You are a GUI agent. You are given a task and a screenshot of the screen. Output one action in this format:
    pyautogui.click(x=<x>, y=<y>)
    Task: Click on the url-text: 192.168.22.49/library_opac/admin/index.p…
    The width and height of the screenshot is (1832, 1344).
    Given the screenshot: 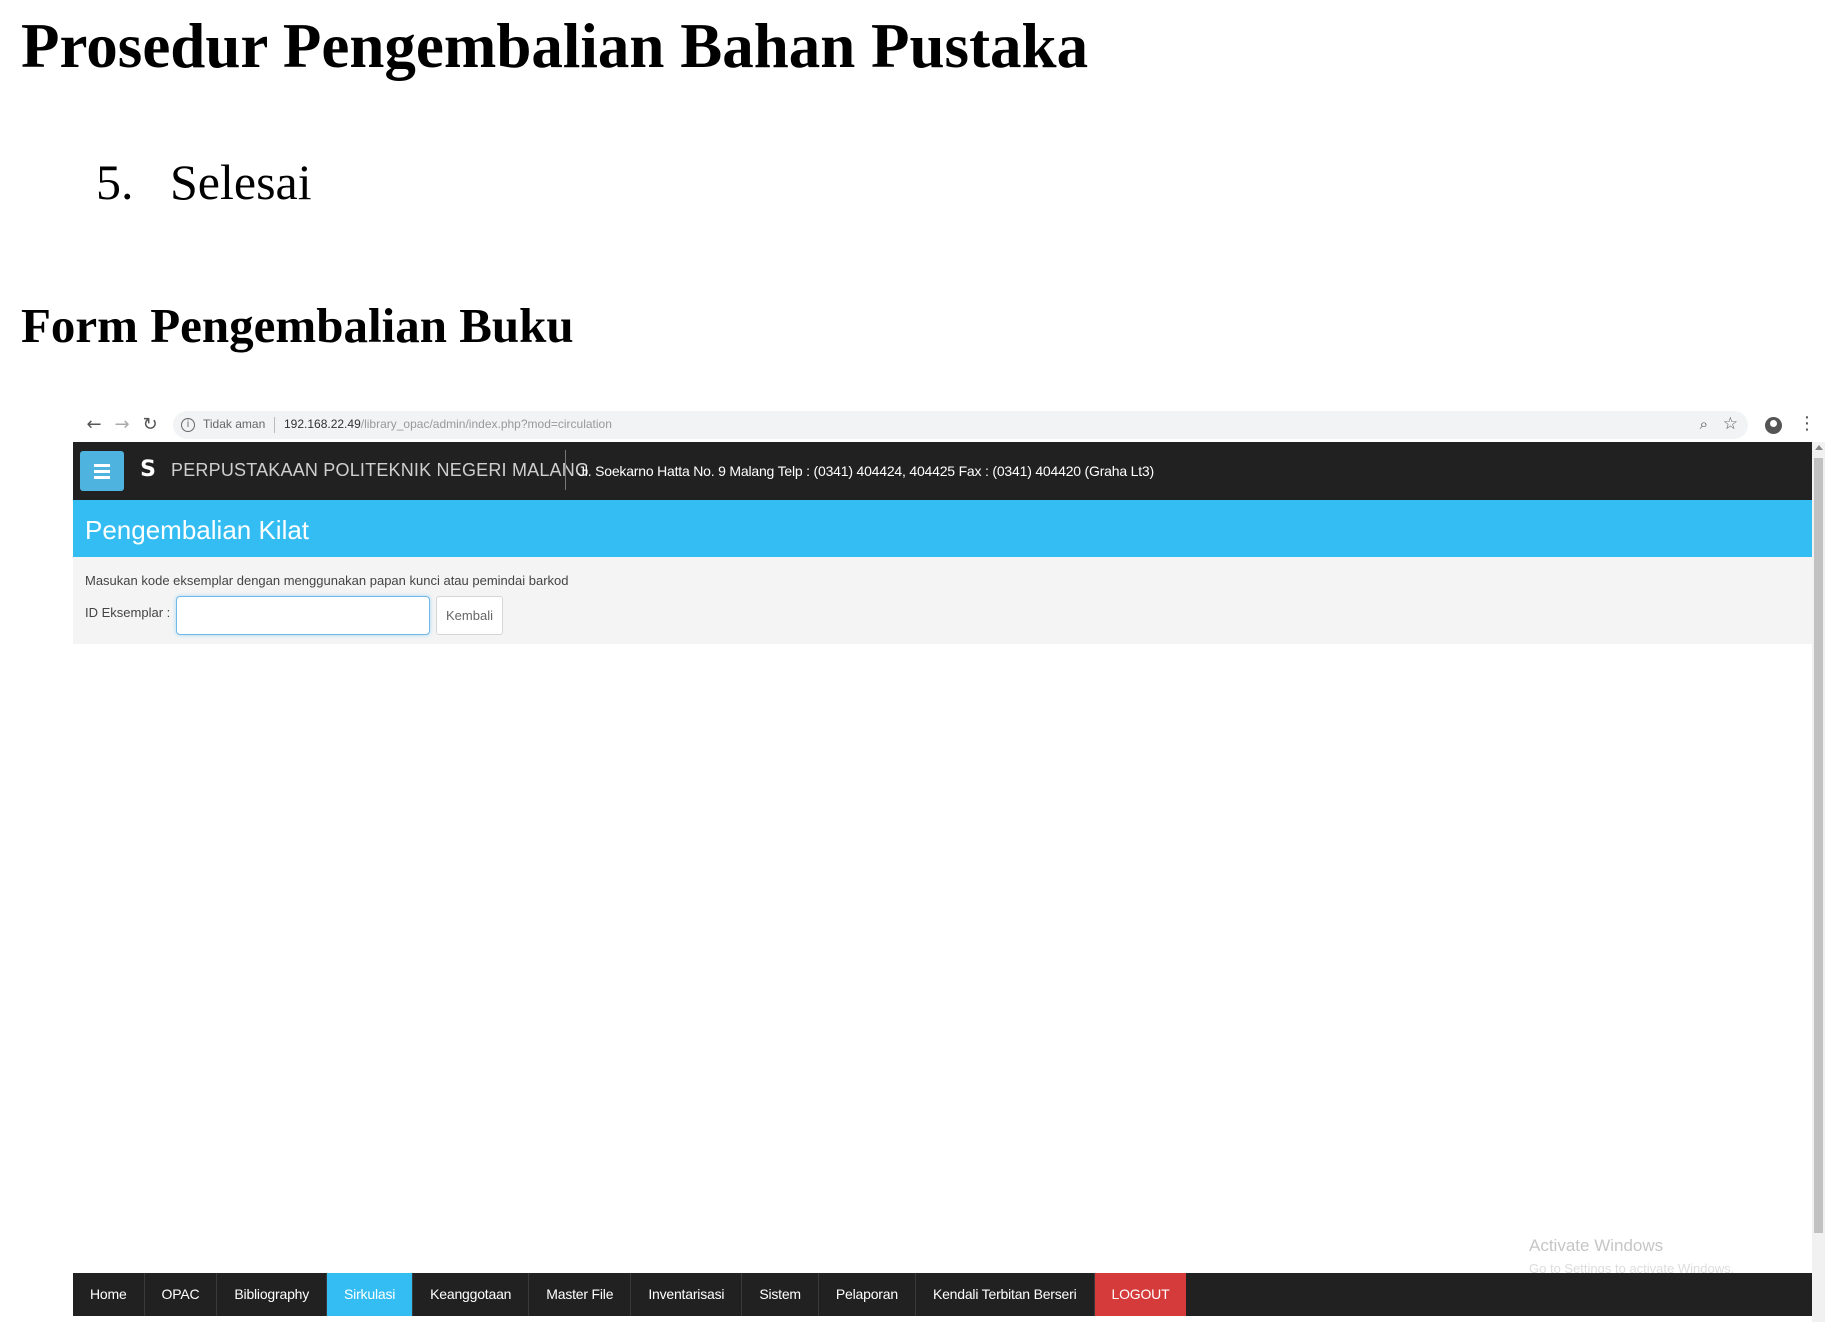 What is the action you would take?
    pyautogui.click(x=448, y=424)
    